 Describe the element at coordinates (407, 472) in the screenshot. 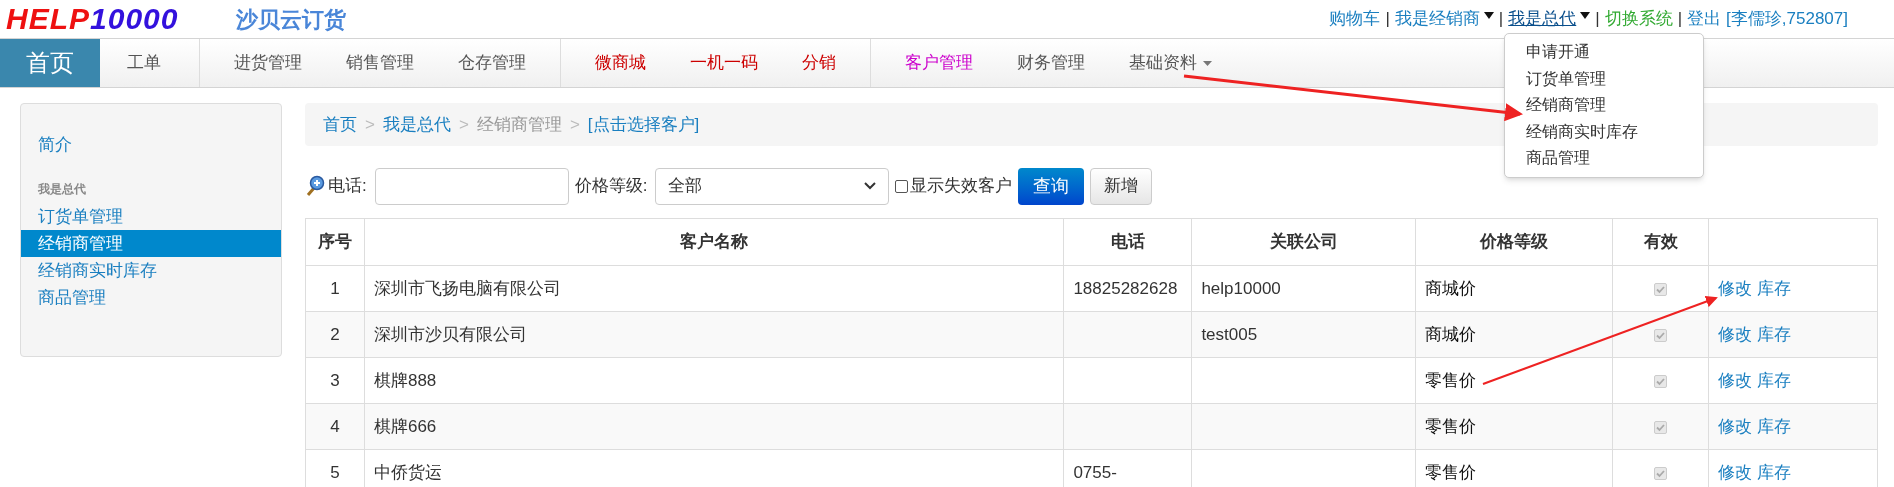

I see `table-cell: 中侨货运` at that location.